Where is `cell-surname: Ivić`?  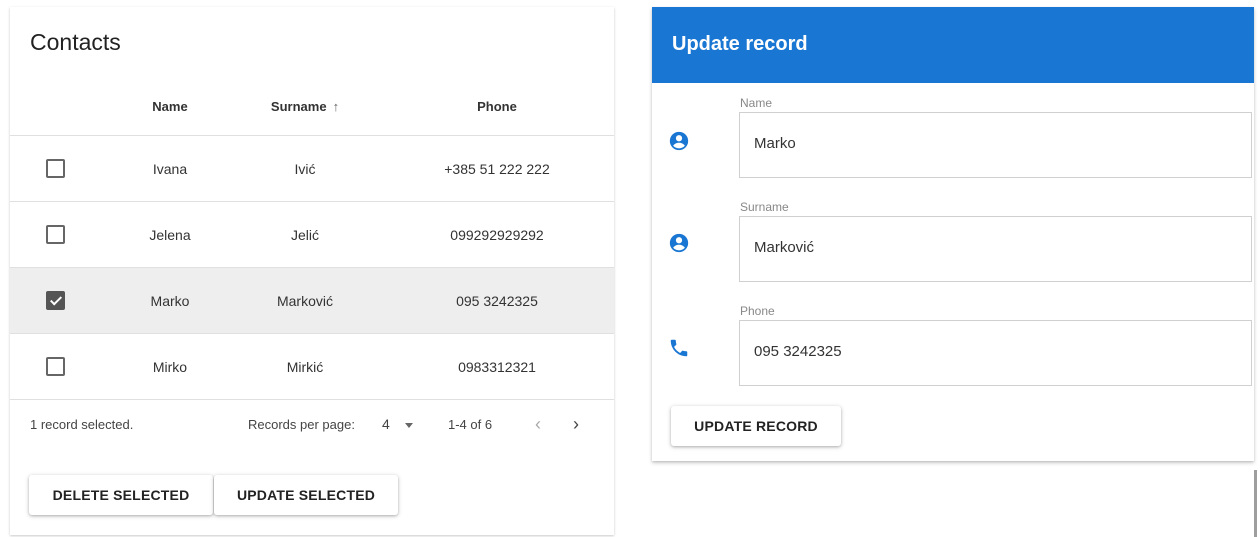 cell-surname: Ivić is located at coordinates (305, 168).